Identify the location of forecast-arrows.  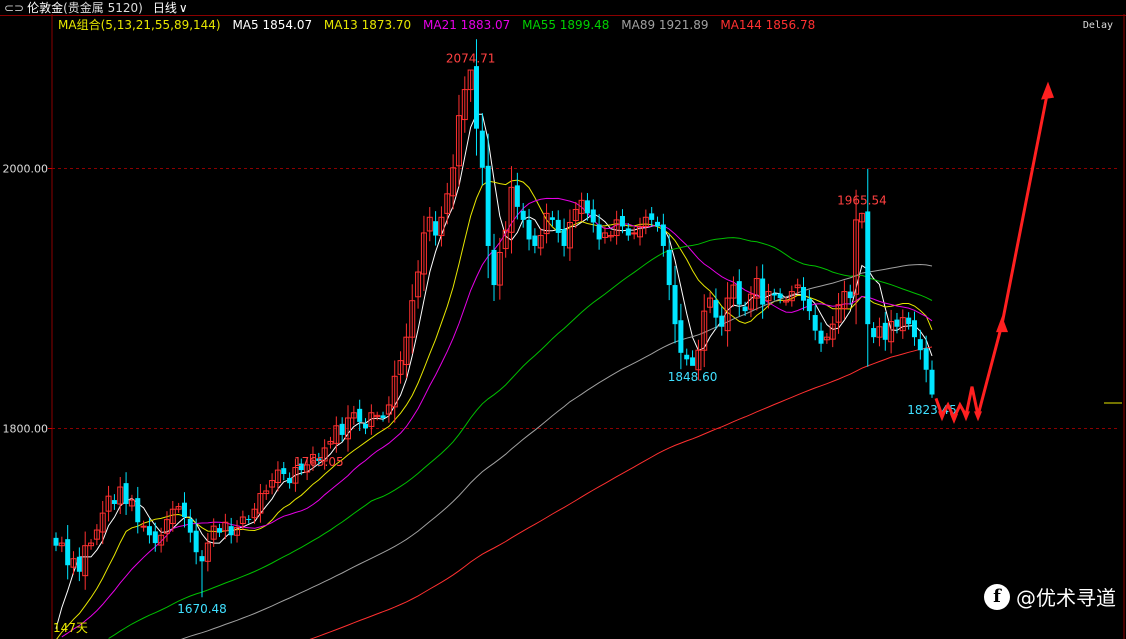
(994, 252).